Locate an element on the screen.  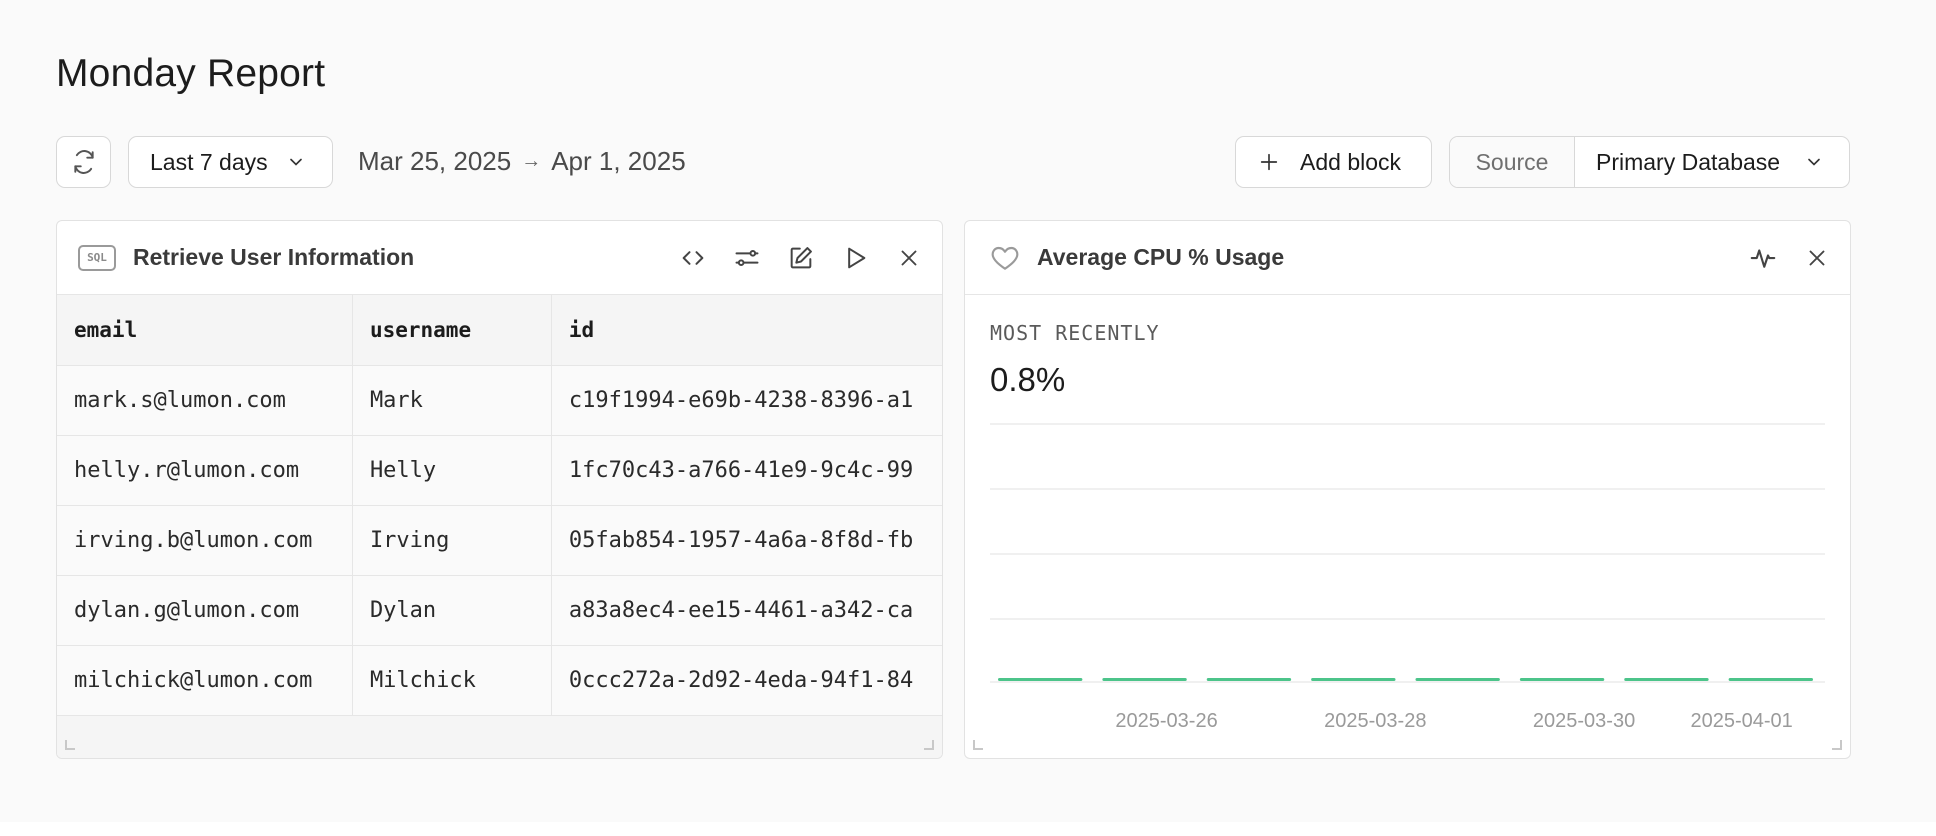
add-block-button: Add block is located at coordinates (1333, 162).